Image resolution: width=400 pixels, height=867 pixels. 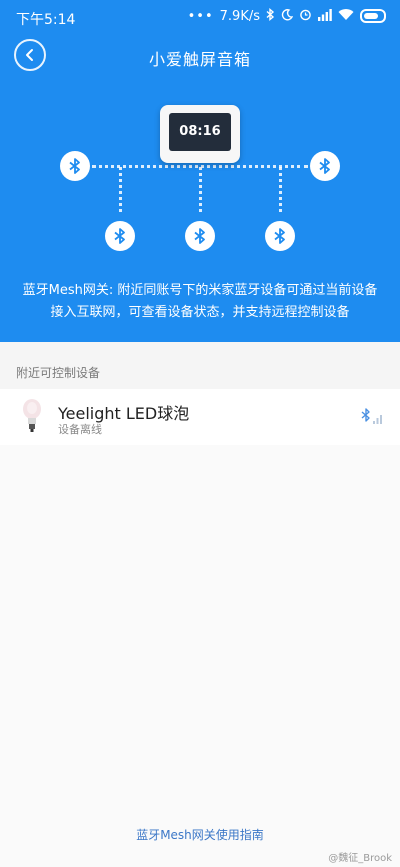 I want to click on signal-icon, so click(x=325, y=16).